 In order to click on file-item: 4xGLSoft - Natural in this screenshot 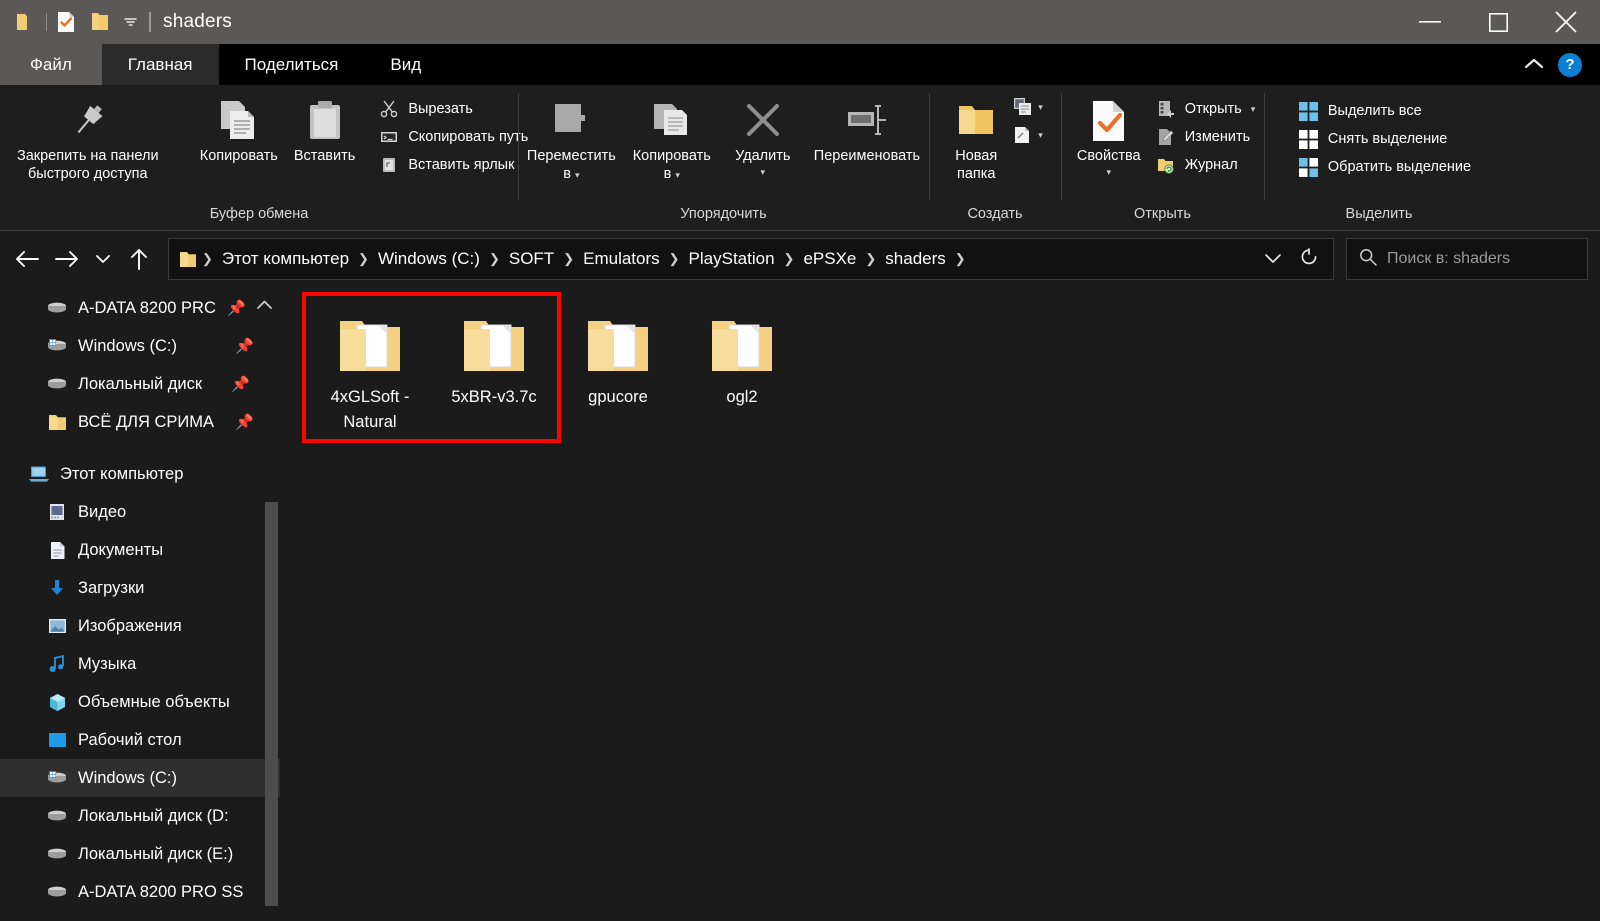, I will do `click(370, 371)`.